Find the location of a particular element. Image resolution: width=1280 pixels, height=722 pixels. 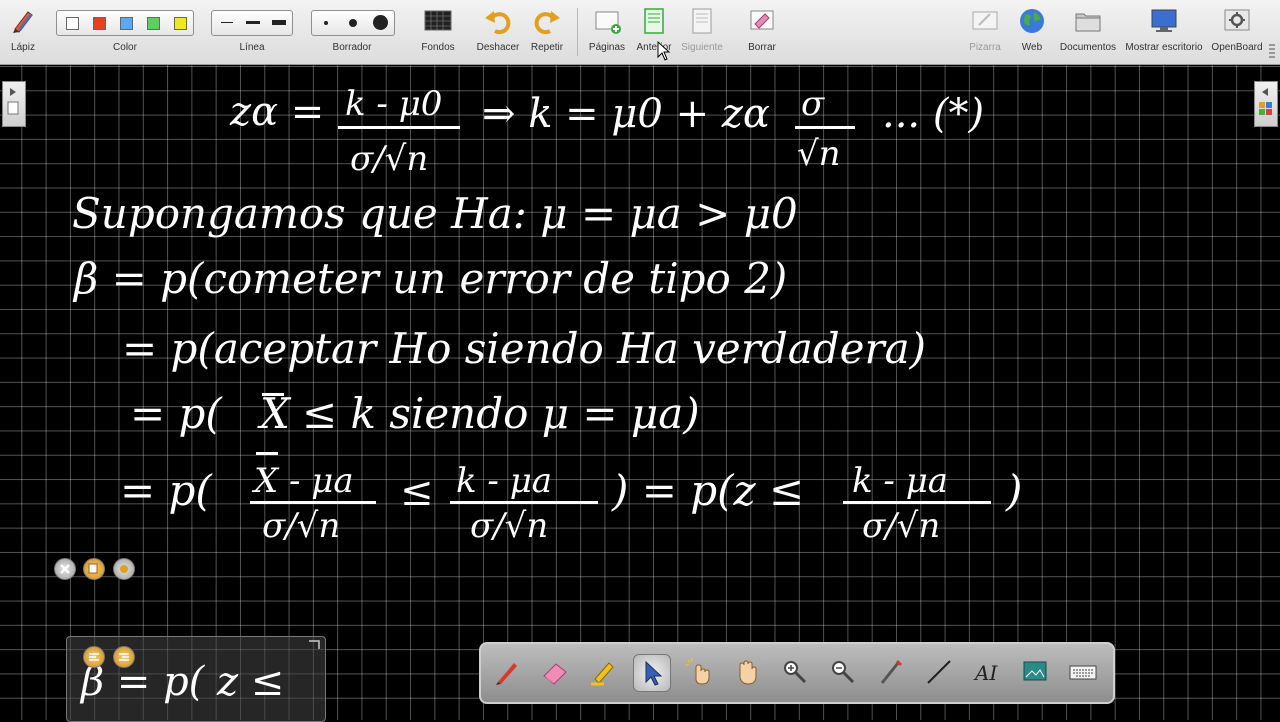

line1-tail: ... (*) is located at coordinates (933, 114).